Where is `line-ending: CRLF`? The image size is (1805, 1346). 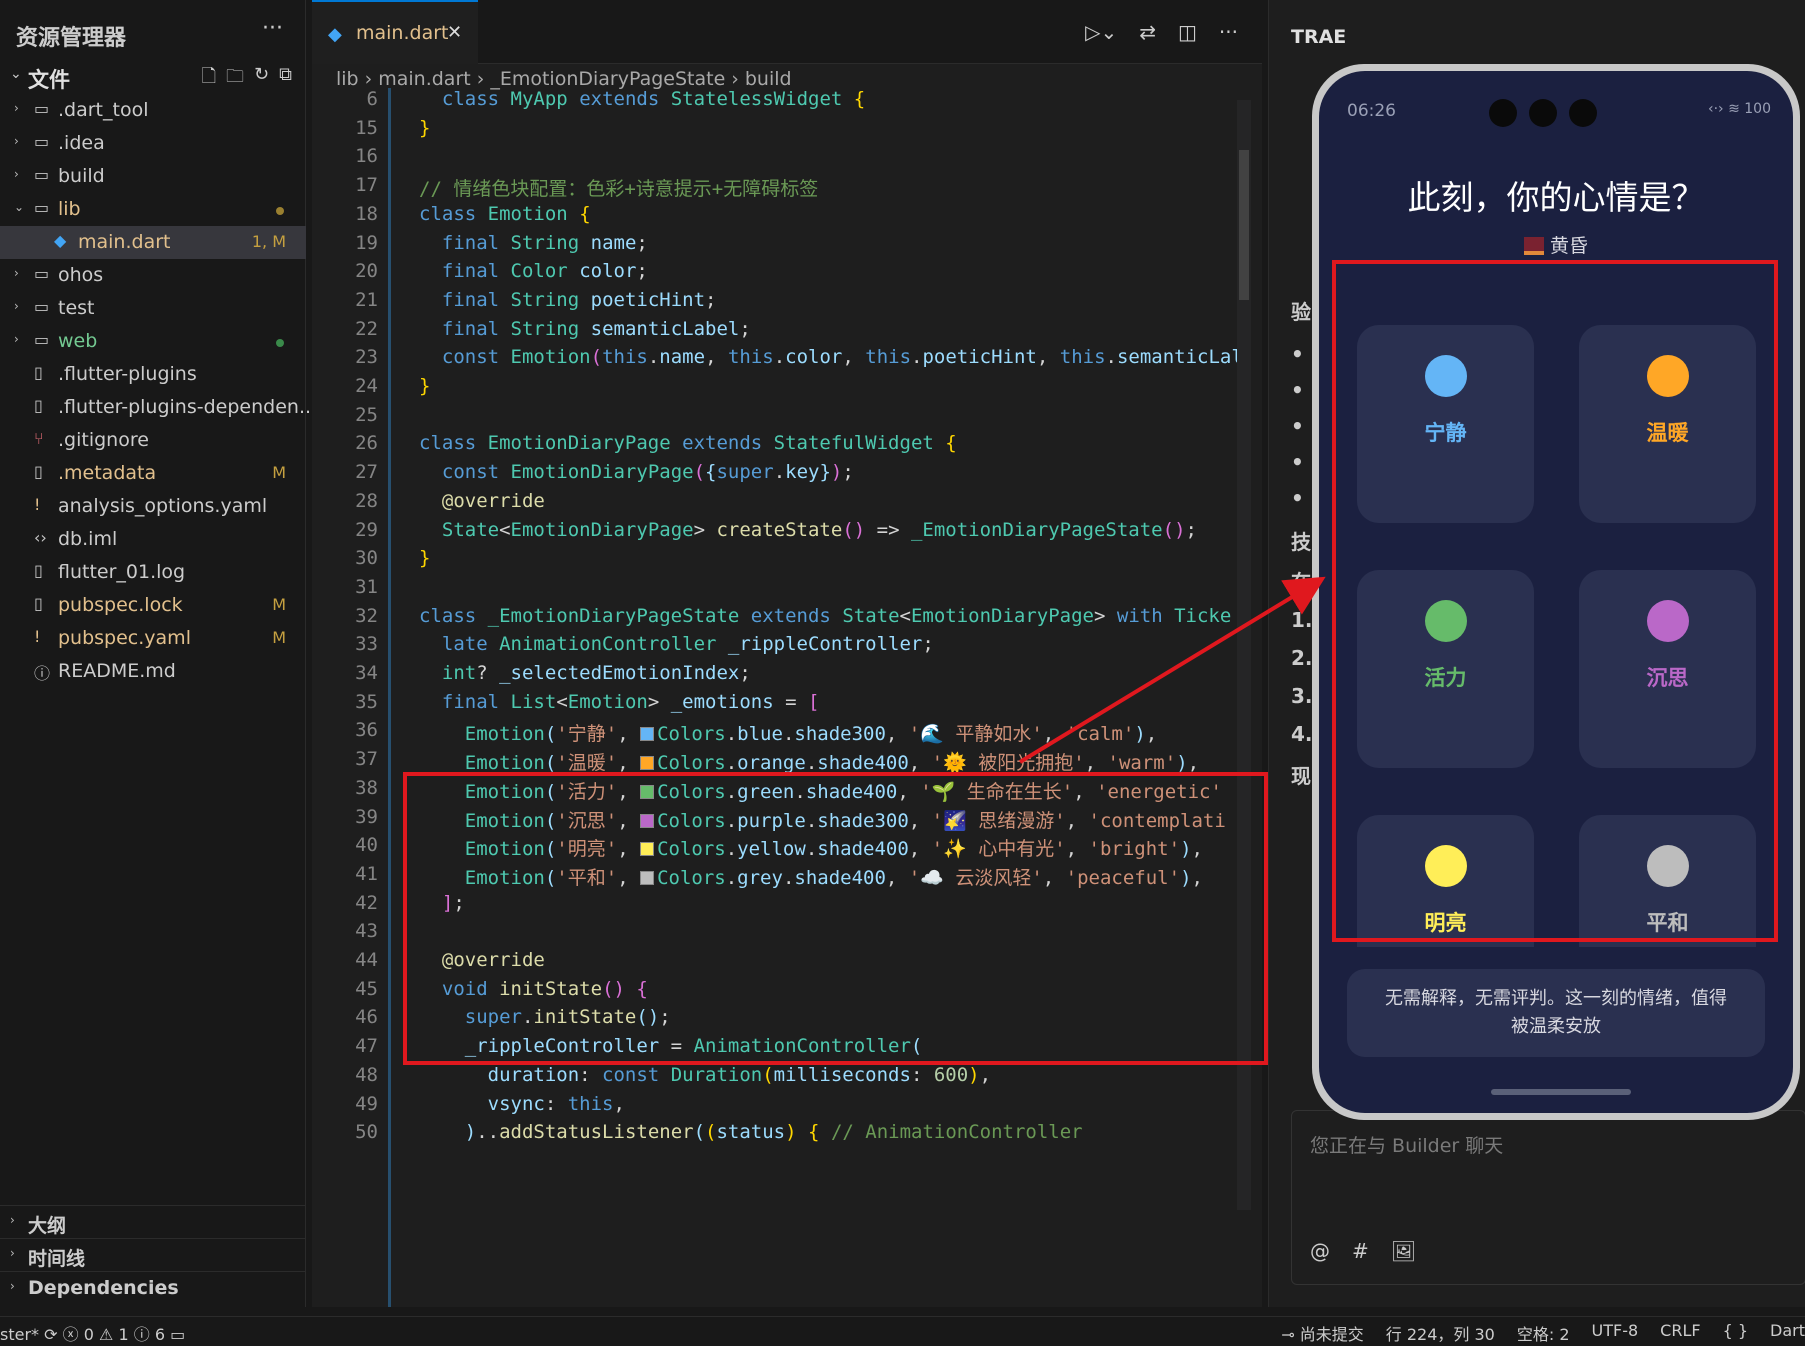 line-ending: CRLF is located at coordinates (1680, 1333).